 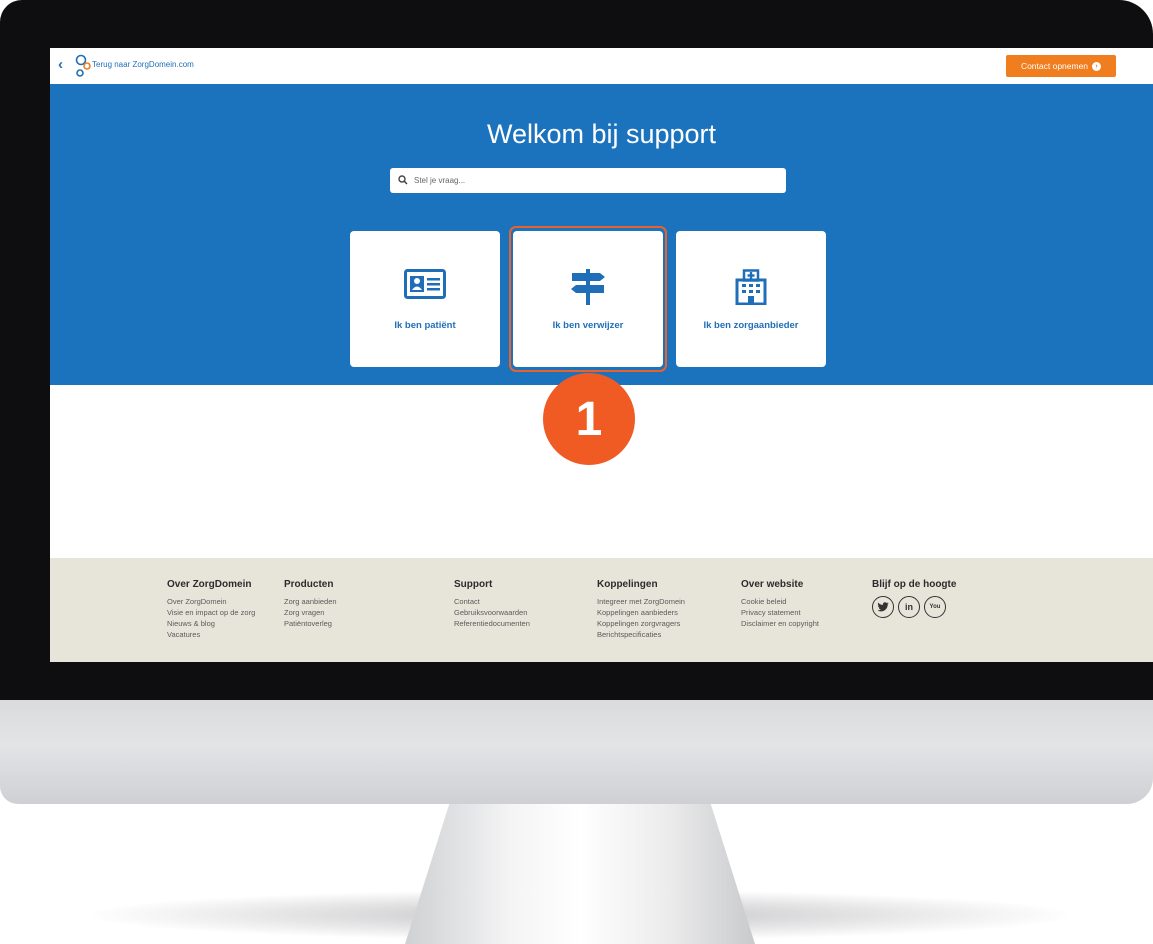 What do you see at coordinates (64, 64) in the screenshot?
I see `chevron-left-icon: ‹` at bounding box center [64, 64].